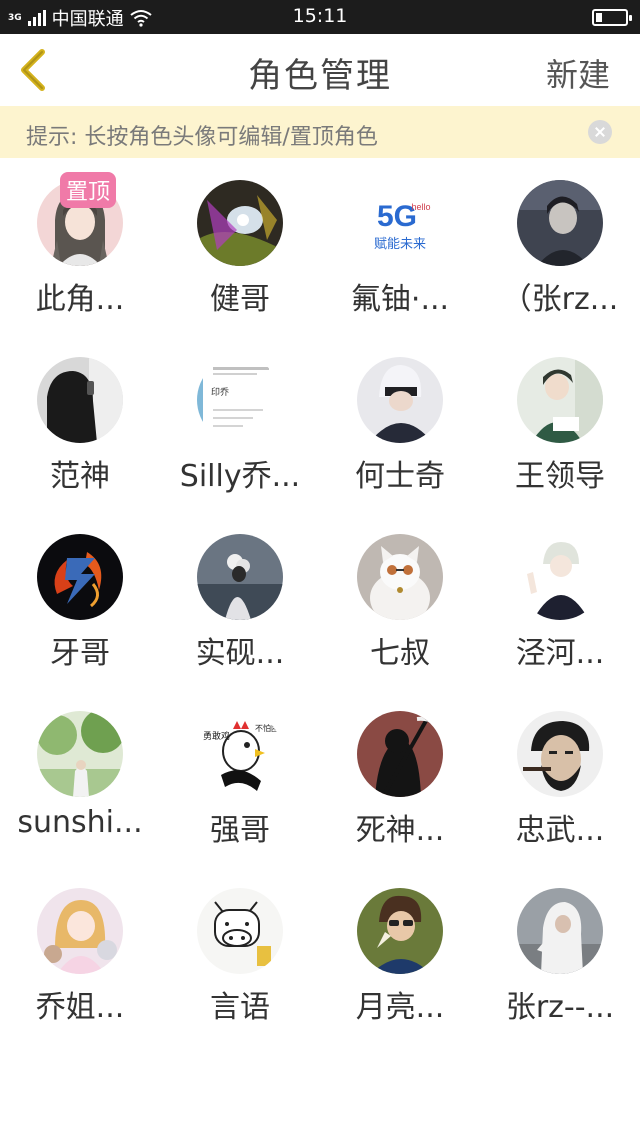  What do you see at coordinates (88, 190) in the screenshot?
I see `pin-badge: 置顶` at bounding box center [88, 190].